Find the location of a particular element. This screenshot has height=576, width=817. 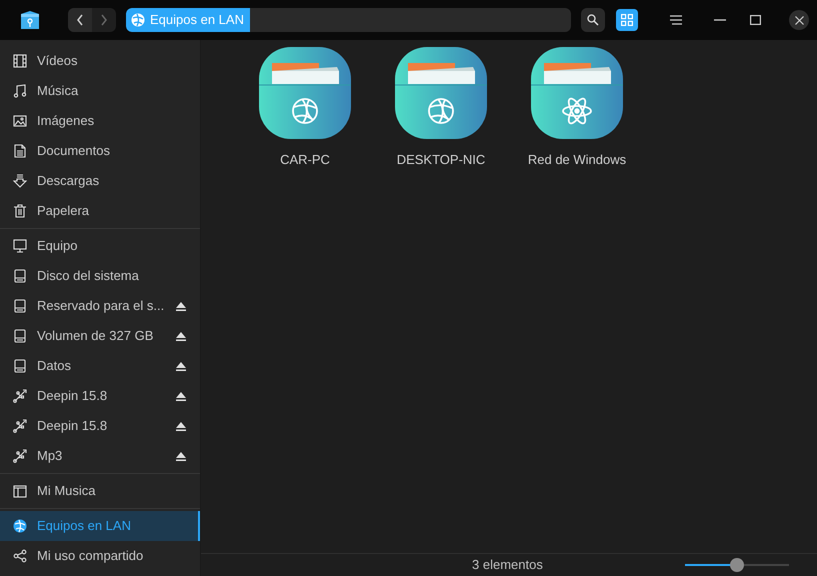

menu-icon is located at coordinates (676, 20).